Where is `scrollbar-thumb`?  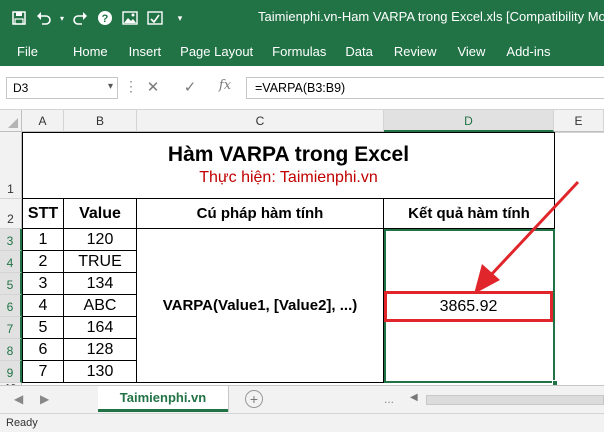
scrollbar-thumb is located at coordinates (515, 400).